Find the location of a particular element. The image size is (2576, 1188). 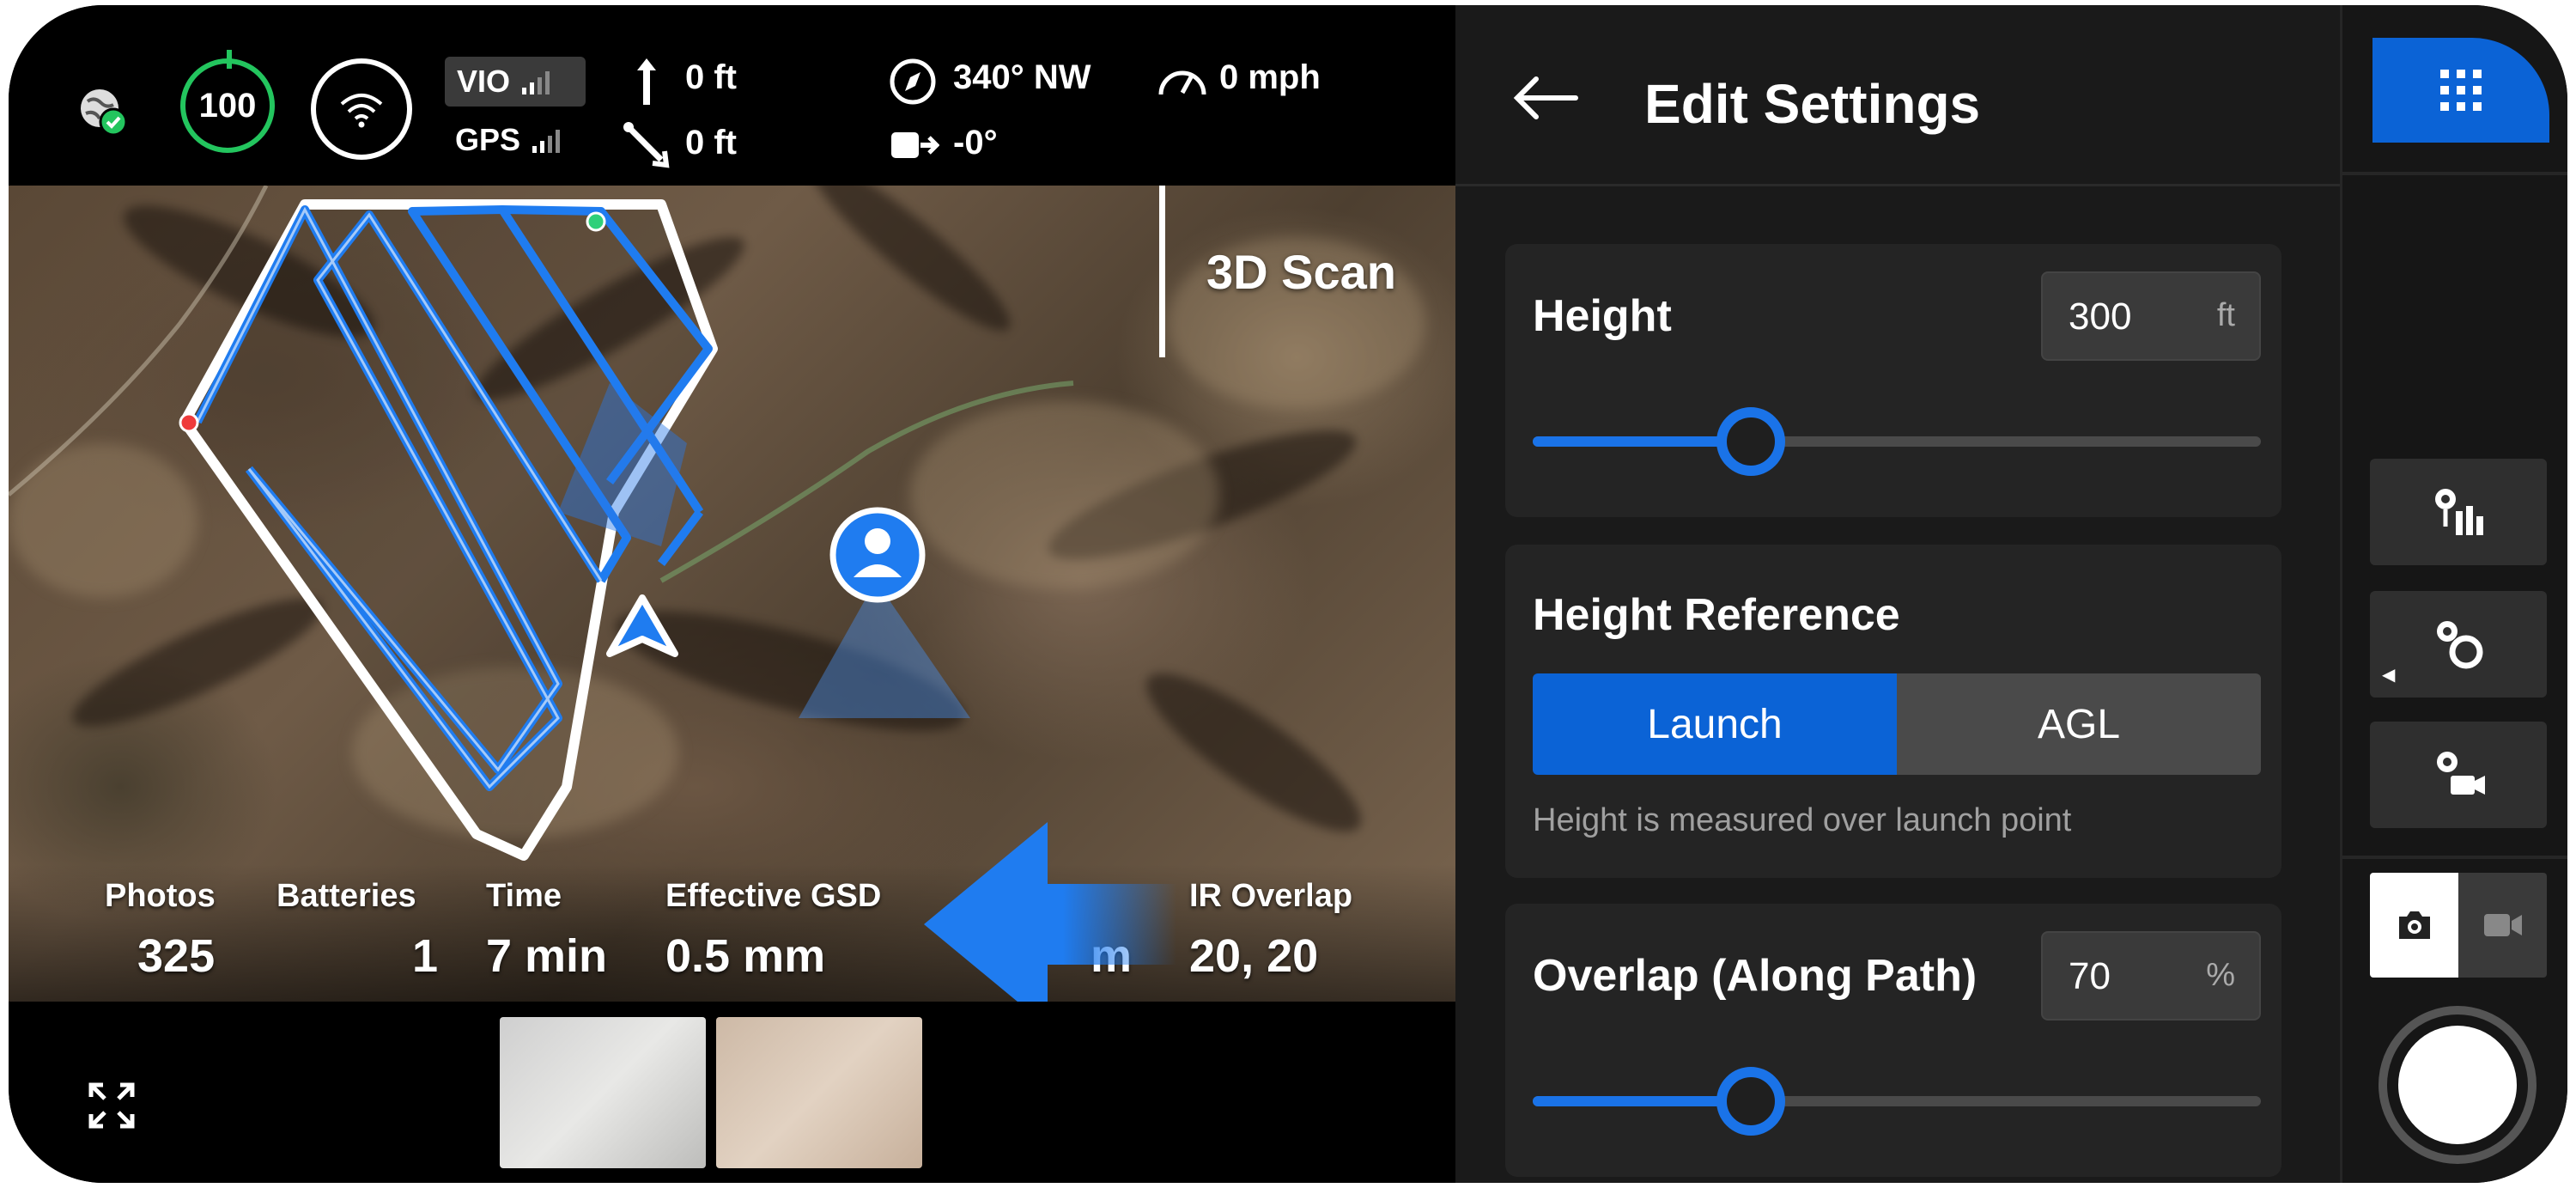

battery-indicator: 100 is located at coordinates (228, 101).